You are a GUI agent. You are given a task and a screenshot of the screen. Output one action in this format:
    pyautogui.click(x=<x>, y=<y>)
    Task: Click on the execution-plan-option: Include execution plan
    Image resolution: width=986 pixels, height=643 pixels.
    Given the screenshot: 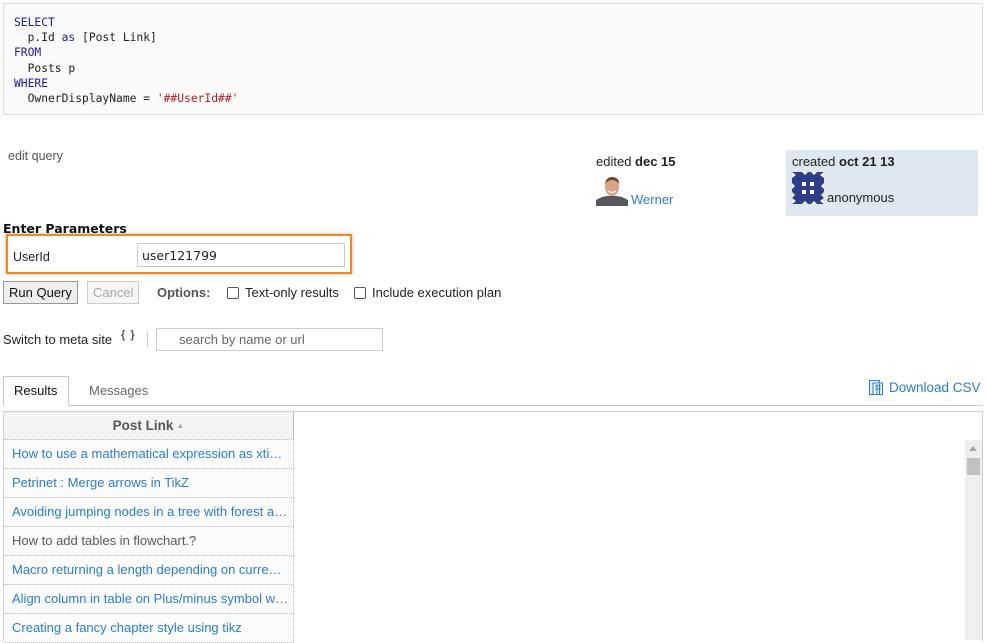 What is the action you would take?
    pyautogui.click(x=427, y=292)
    